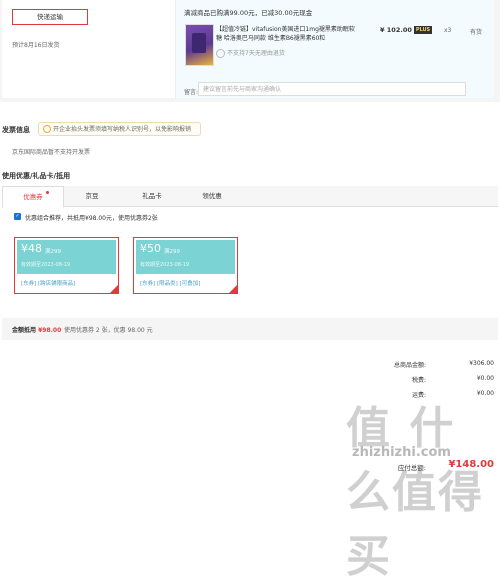 The image size is (500, 584). I want to click on watermark-logo: 值 什么值得买, so click(415, 492).